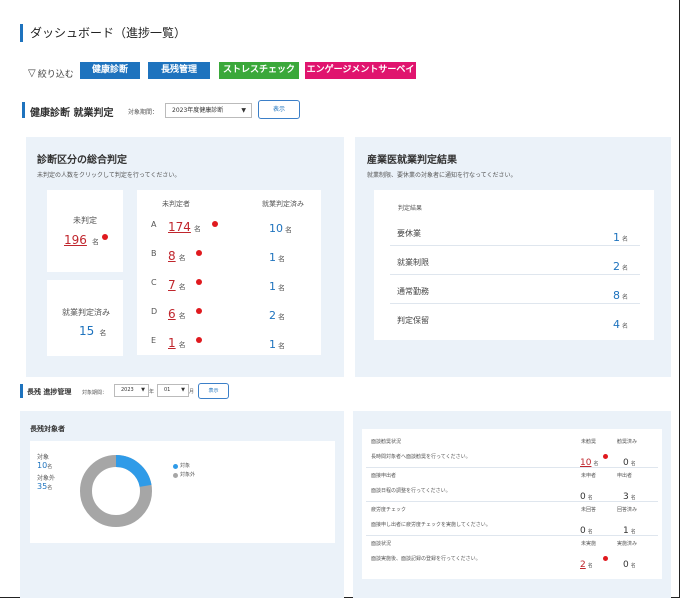  I want to click on determined-total-value: 15, so click(87, 331).